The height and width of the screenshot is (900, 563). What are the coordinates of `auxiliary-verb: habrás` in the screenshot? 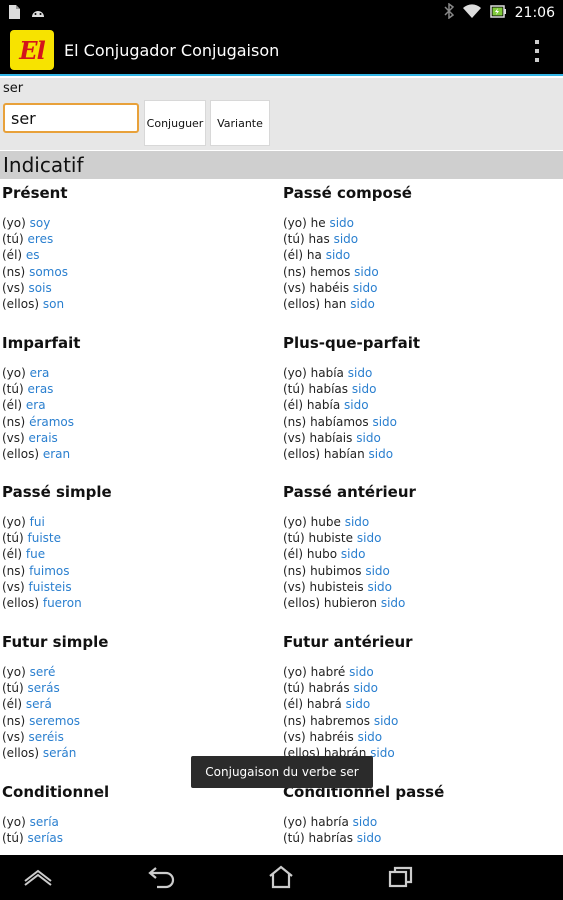 It's located at (329, 688).